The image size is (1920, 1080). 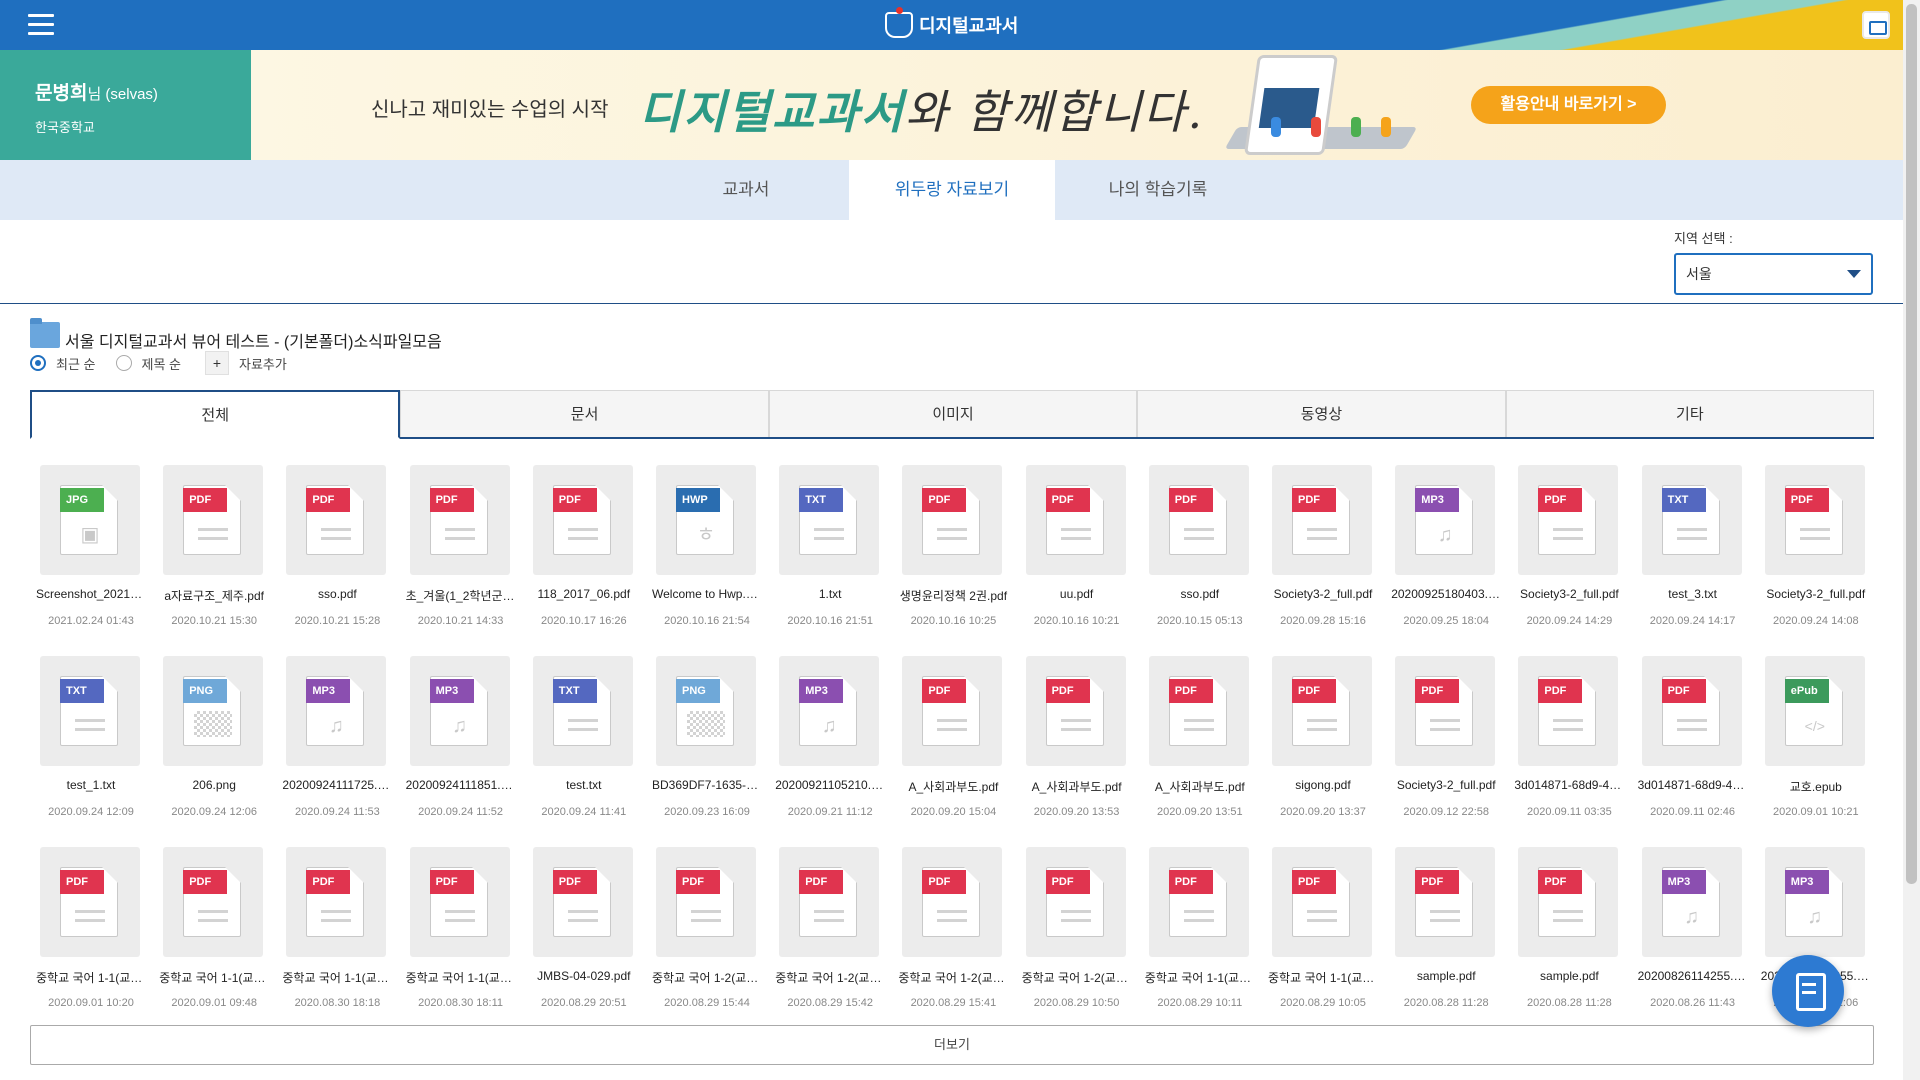 I want to click on file-item: PDF 118_2017_06.pdf 2020.10.17 16:26, so click(x=584, y=551).